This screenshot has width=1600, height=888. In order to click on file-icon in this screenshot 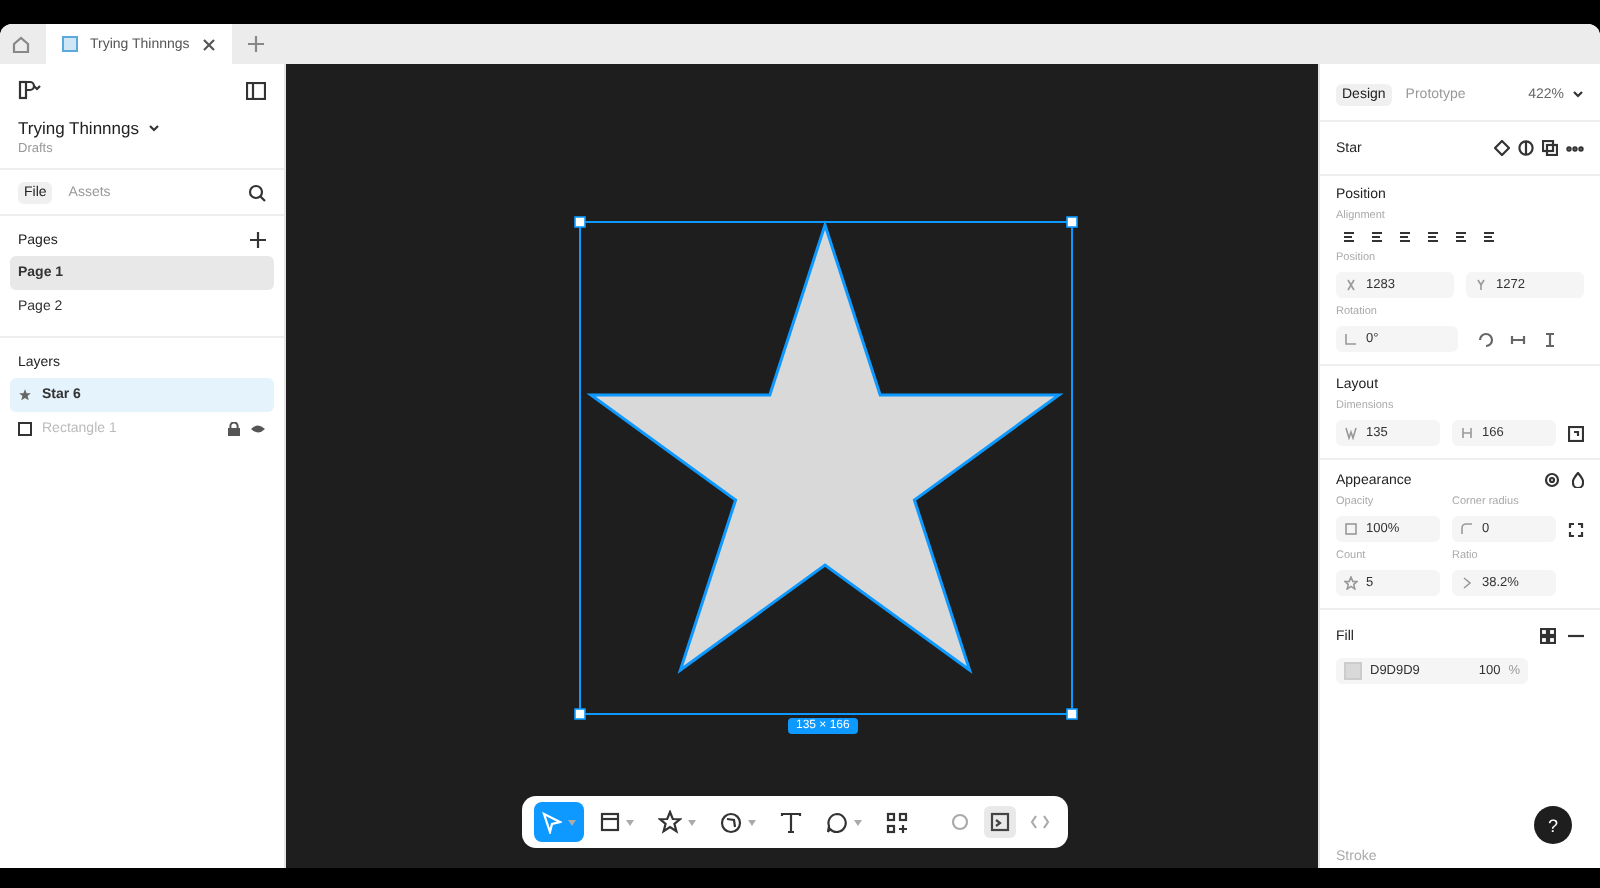, I will do `click(70, 44)`.